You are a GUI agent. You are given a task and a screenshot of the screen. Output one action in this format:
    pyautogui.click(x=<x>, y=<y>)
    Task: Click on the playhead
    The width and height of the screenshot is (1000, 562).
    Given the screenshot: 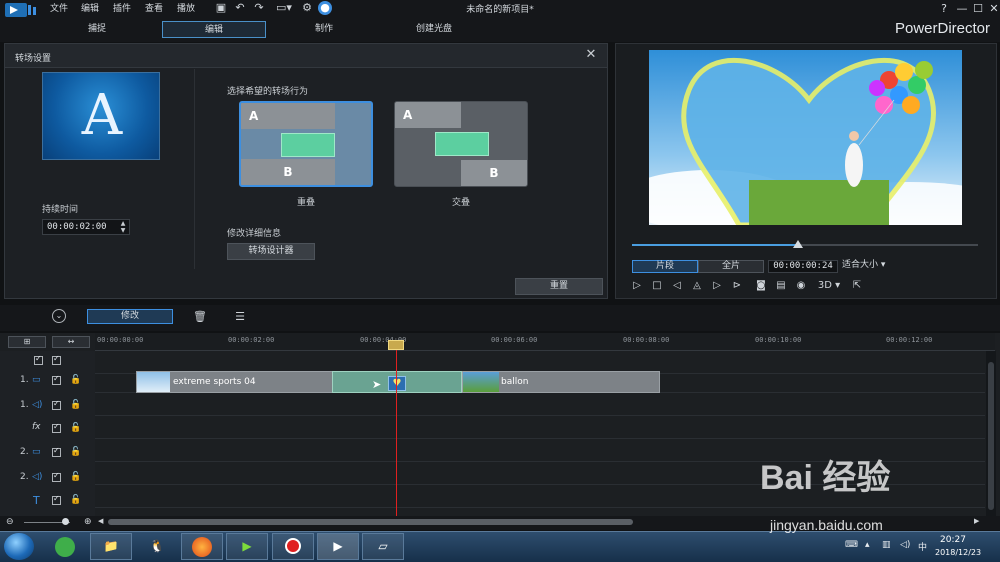 What is the action you would take?
    pyautogui.click(x=396, y=430)
    